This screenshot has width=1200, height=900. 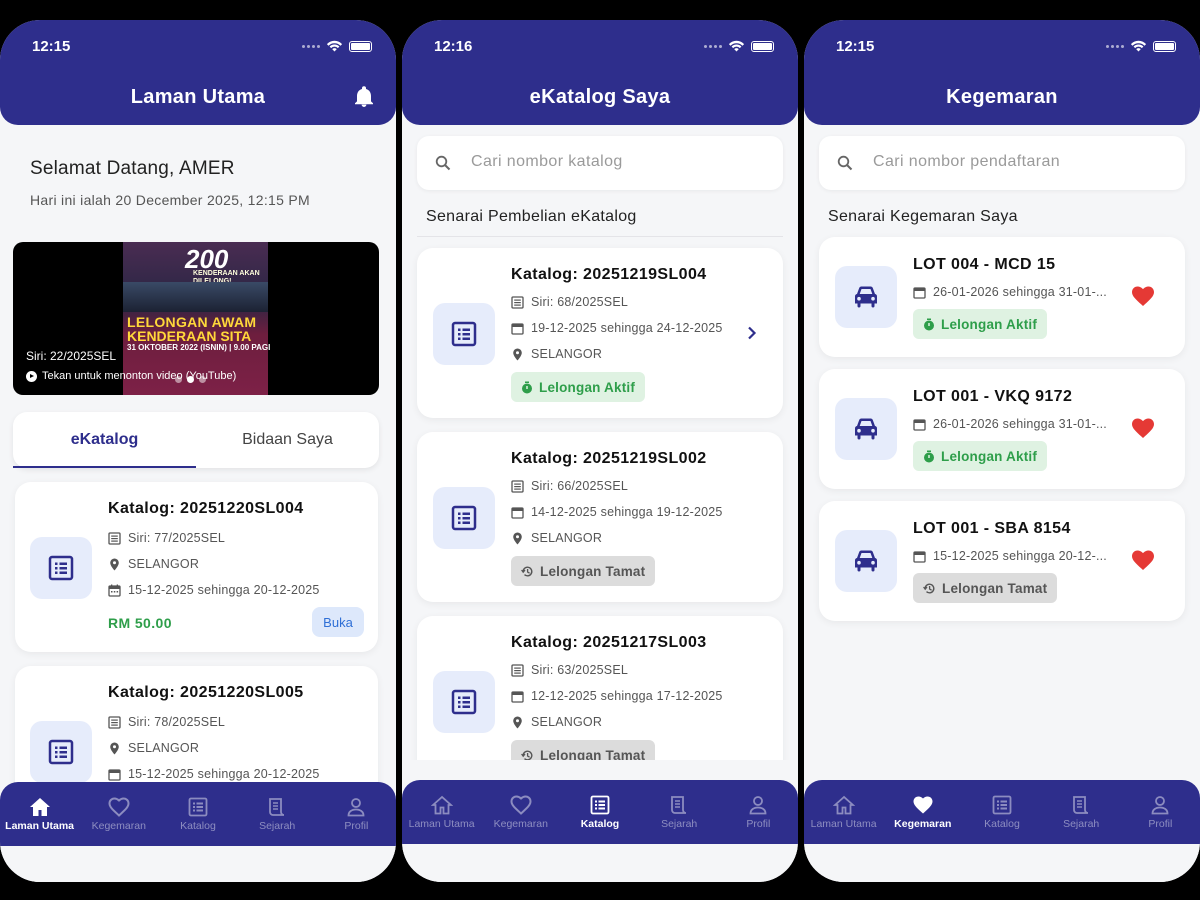 What do you see at coordinates (338, 622) in the screenshot?
I see `open-button: Buka` at bounding box center [338, 622].